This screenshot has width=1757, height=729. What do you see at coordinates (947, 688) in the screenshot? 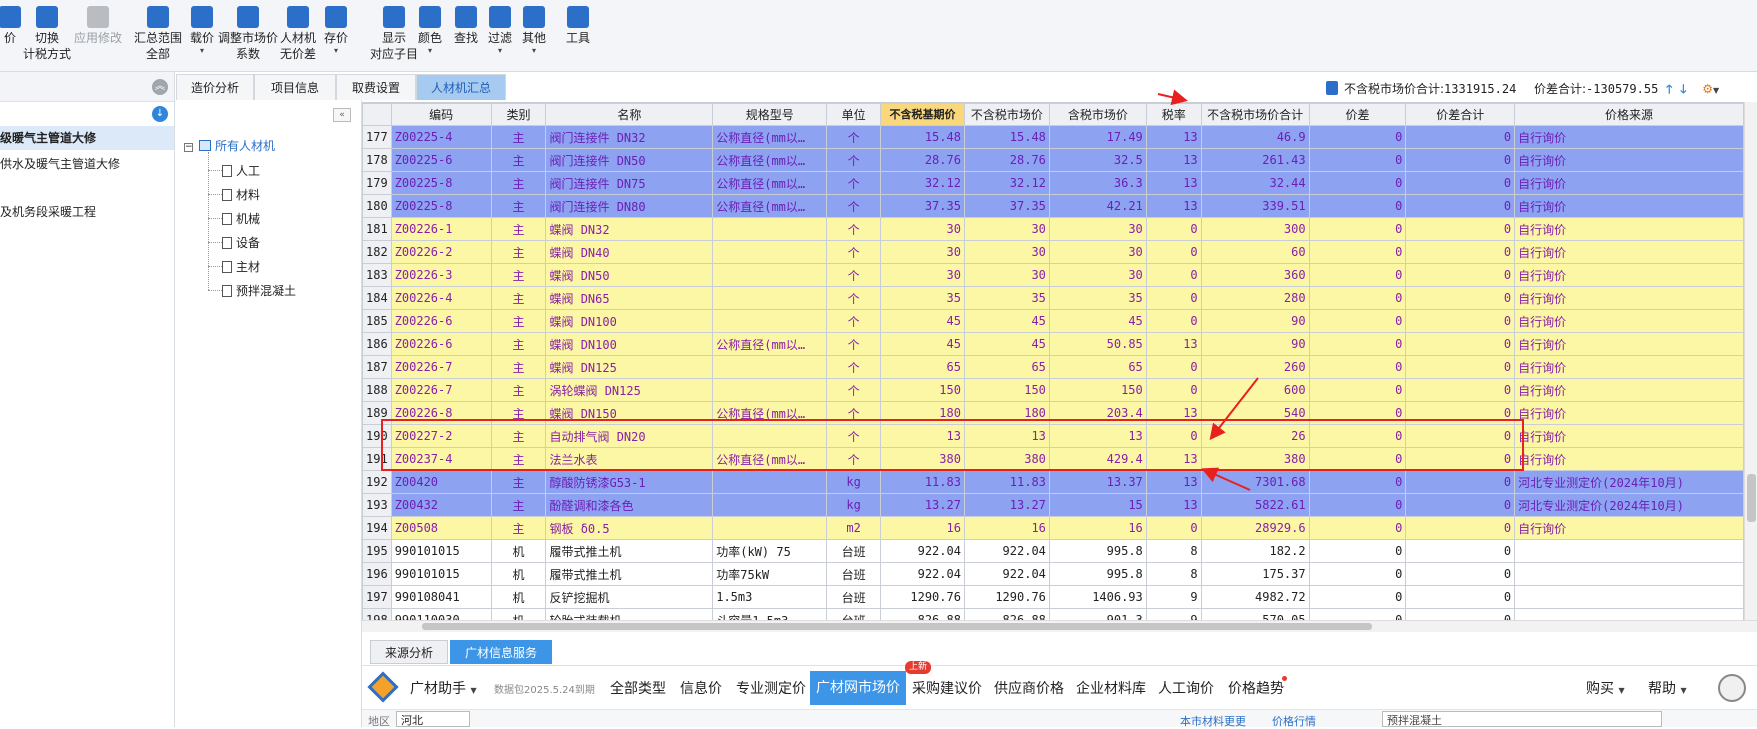
I see `filter-purchase-price: 采购建议价` at bounding box center [947, 688].